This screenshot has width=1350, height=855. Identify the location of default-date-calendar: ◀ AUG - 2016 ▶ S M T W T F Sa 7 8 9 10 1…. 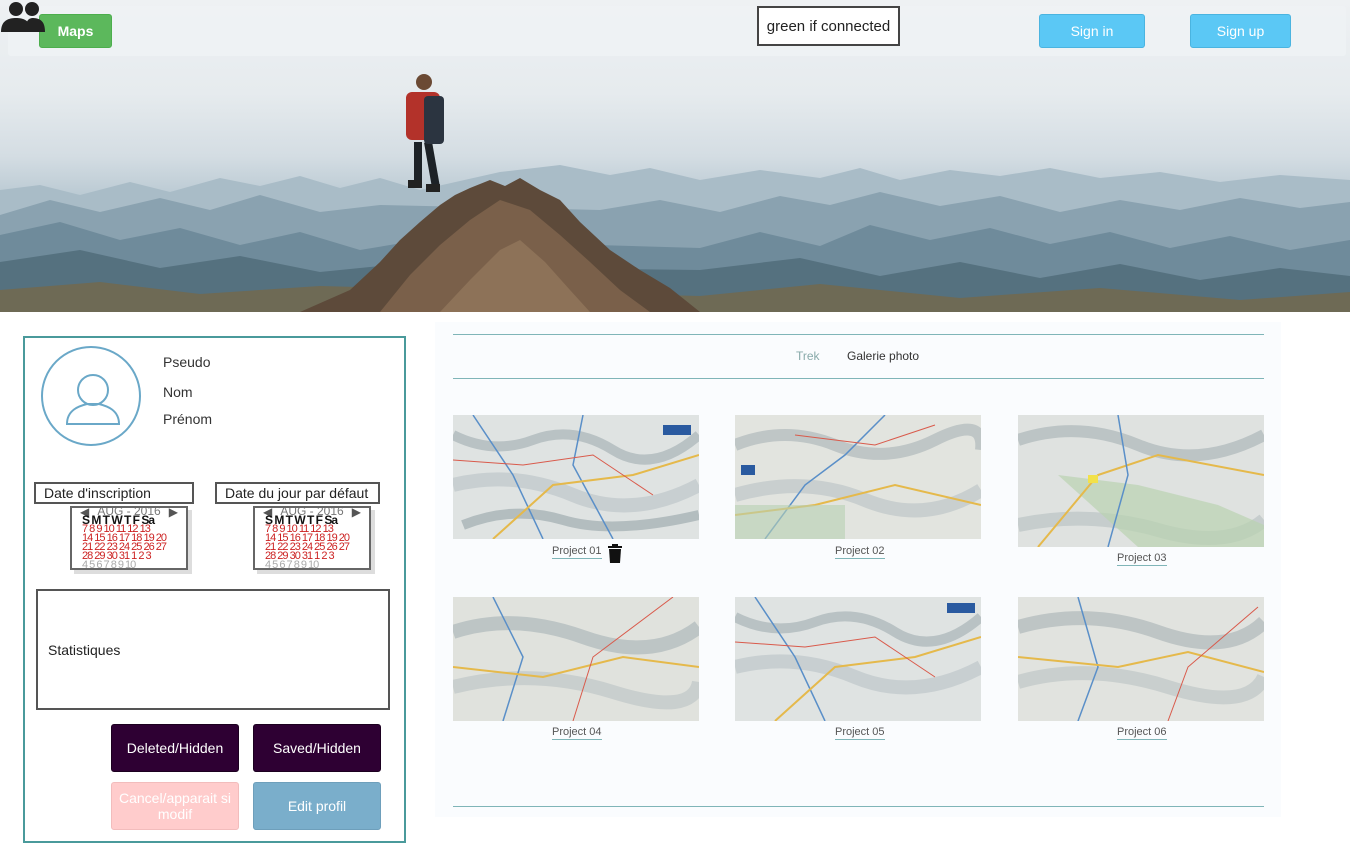
(312, 538).